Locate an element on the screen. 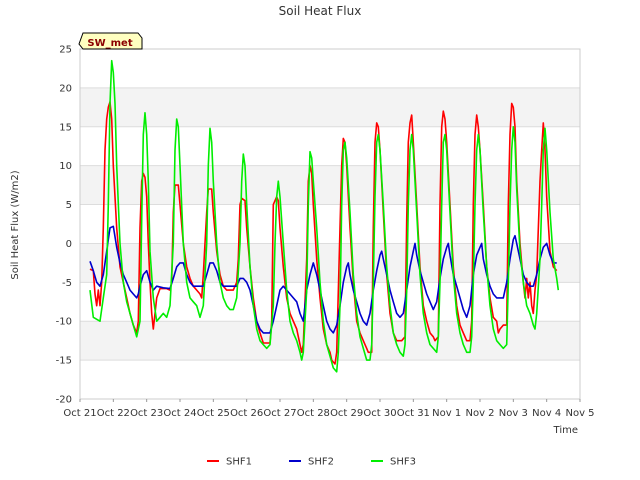  y-tick-label: 15 is located at coordinates (65, 127).